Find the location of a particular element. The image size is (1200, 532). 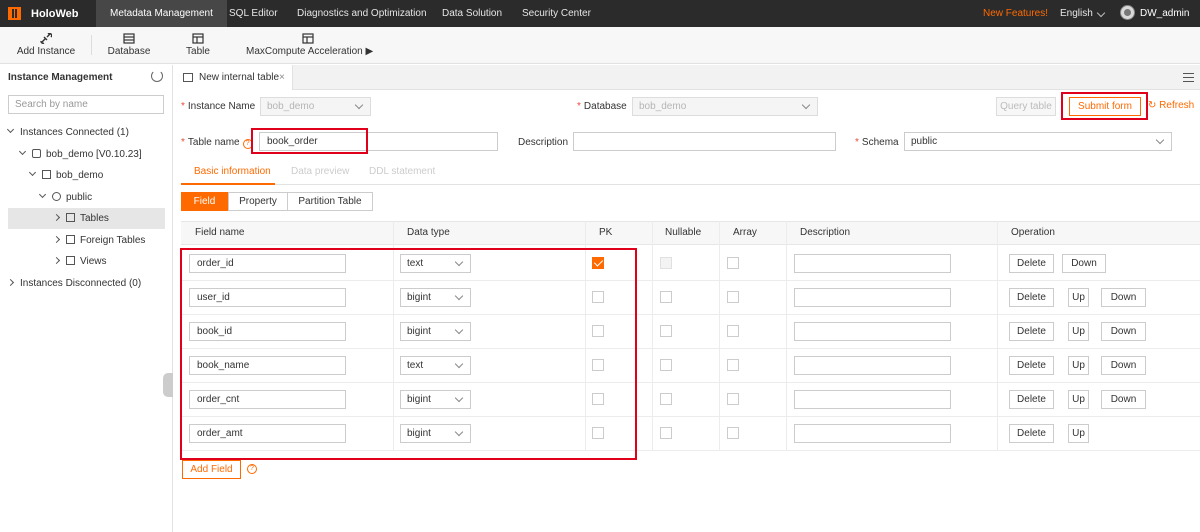

tree-foreign-tables: Foreign Tables is located at coordinates (98, 240).